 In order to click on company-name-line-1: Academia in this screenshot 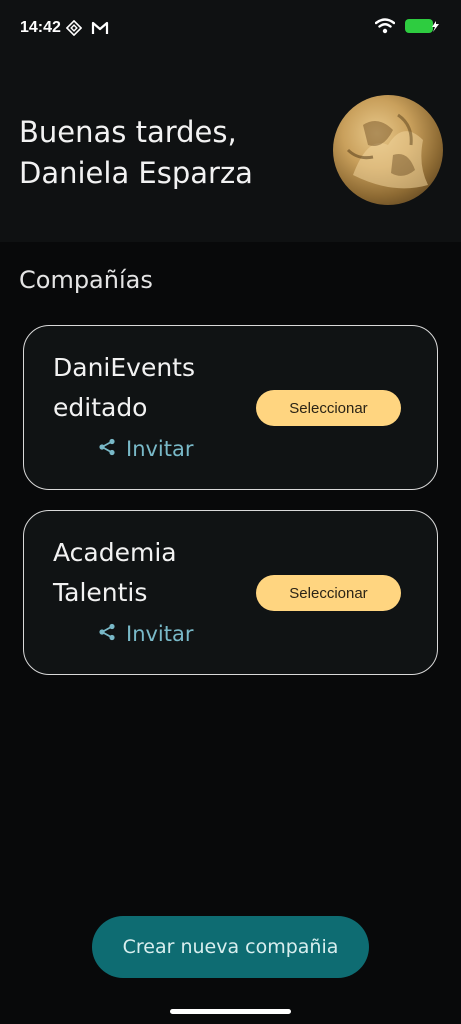, I will do `click(115, 552)`.